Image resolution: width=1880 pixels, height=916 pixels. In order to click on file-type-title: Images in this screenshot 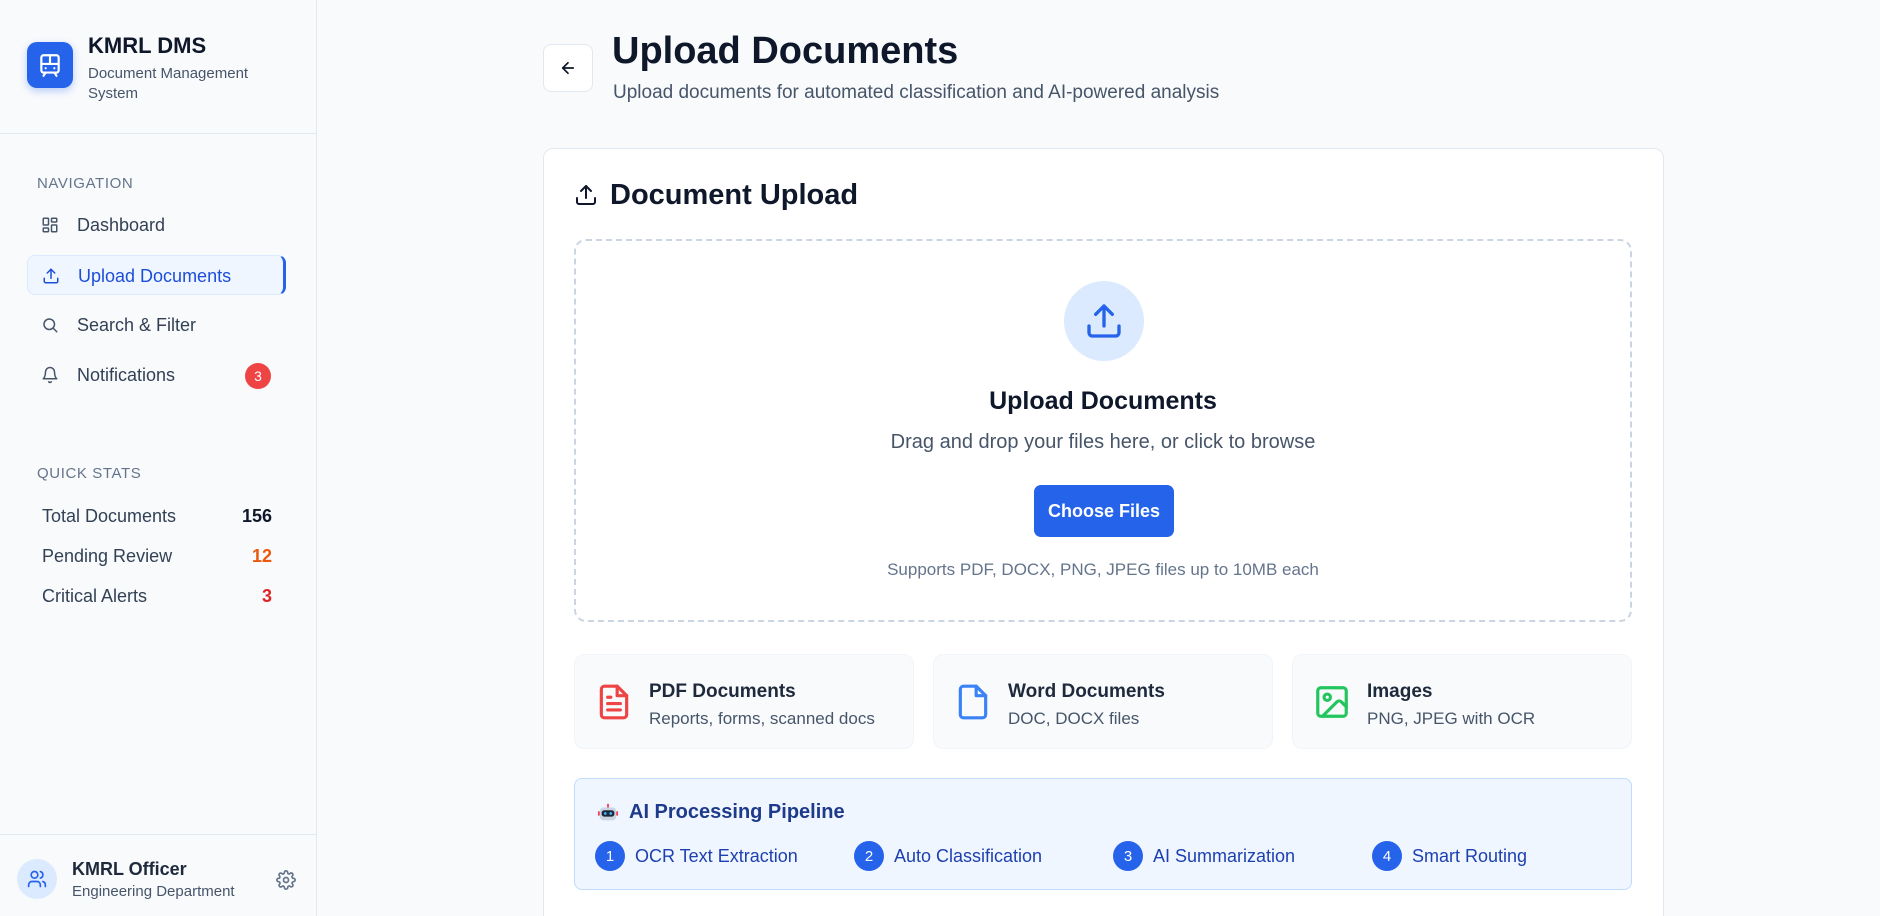, I will do `click(1400, 691)`.